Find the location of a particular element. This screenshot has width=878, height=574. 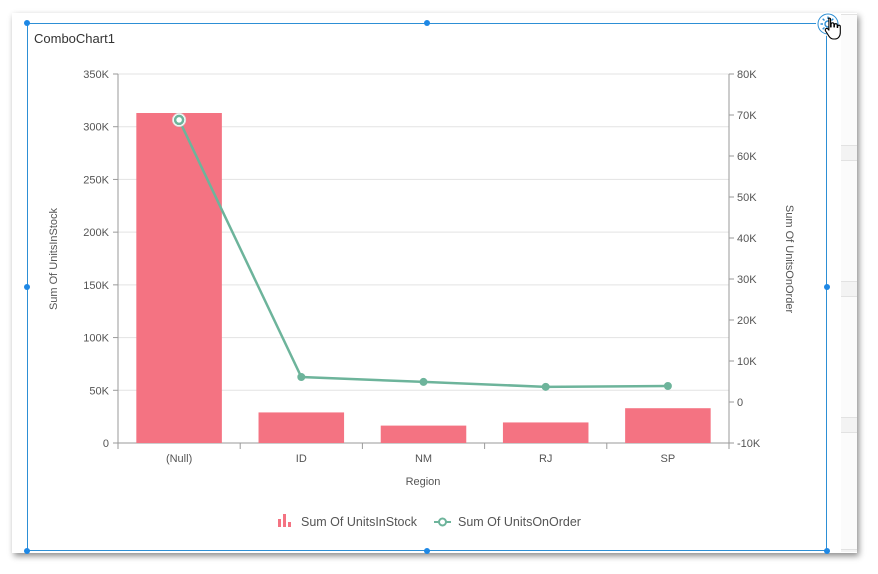

y2-tick-label: -10K is located at coordinates (749, 444).